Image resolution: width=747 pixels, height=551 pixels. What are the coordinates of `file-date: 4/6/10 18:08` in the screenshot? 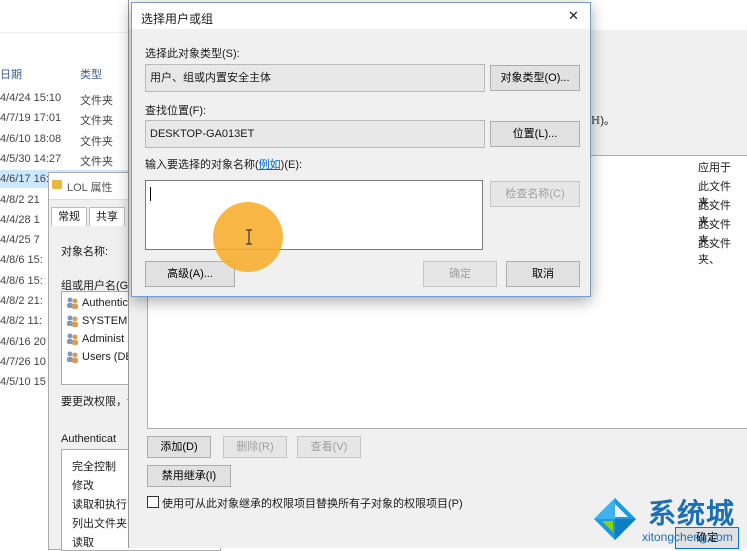 It's located at (31, 138).